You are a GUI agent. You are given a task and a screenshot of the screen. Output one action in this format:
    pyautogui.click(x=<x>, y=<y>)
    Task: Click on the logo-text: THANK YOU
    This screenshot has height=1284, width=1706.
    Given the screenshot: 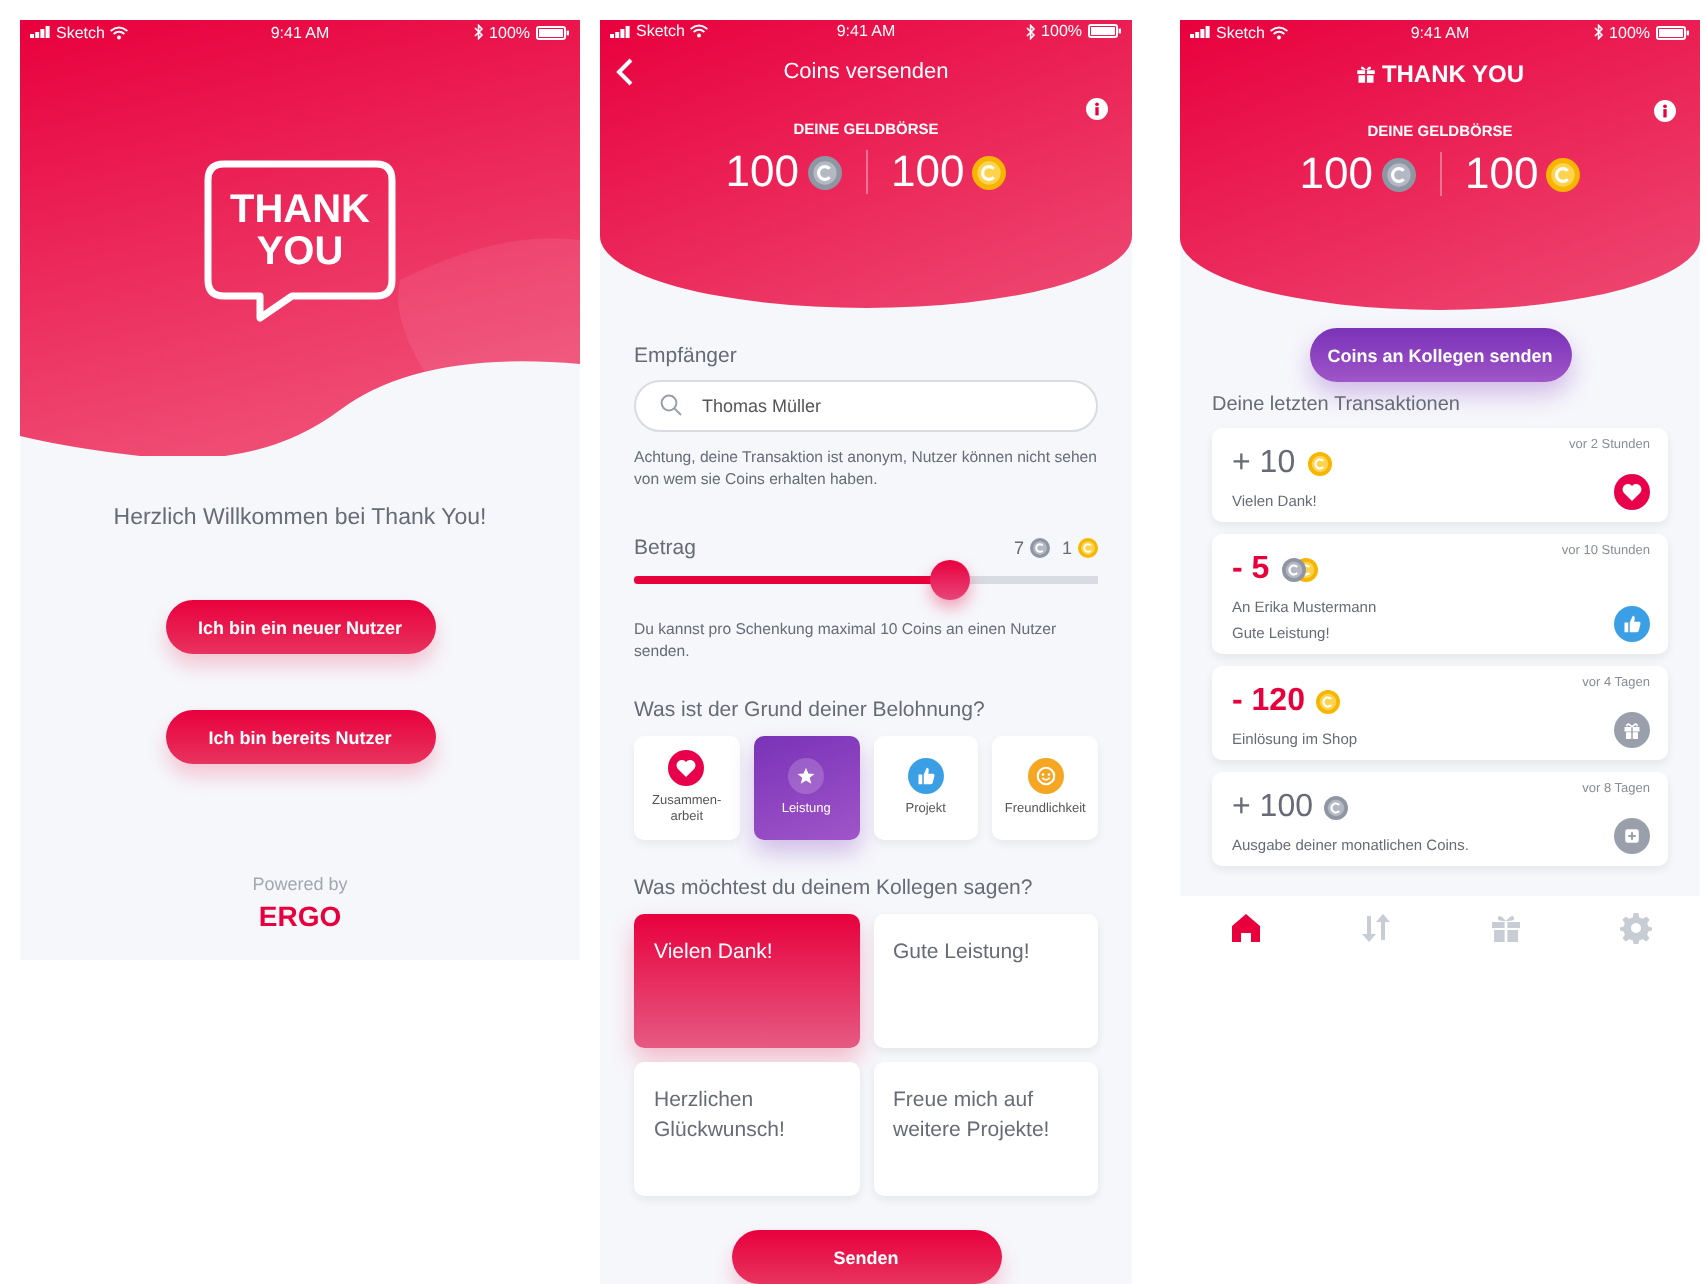 What is the action you would take?
    pyautogui.click(x=300, y=232)
    